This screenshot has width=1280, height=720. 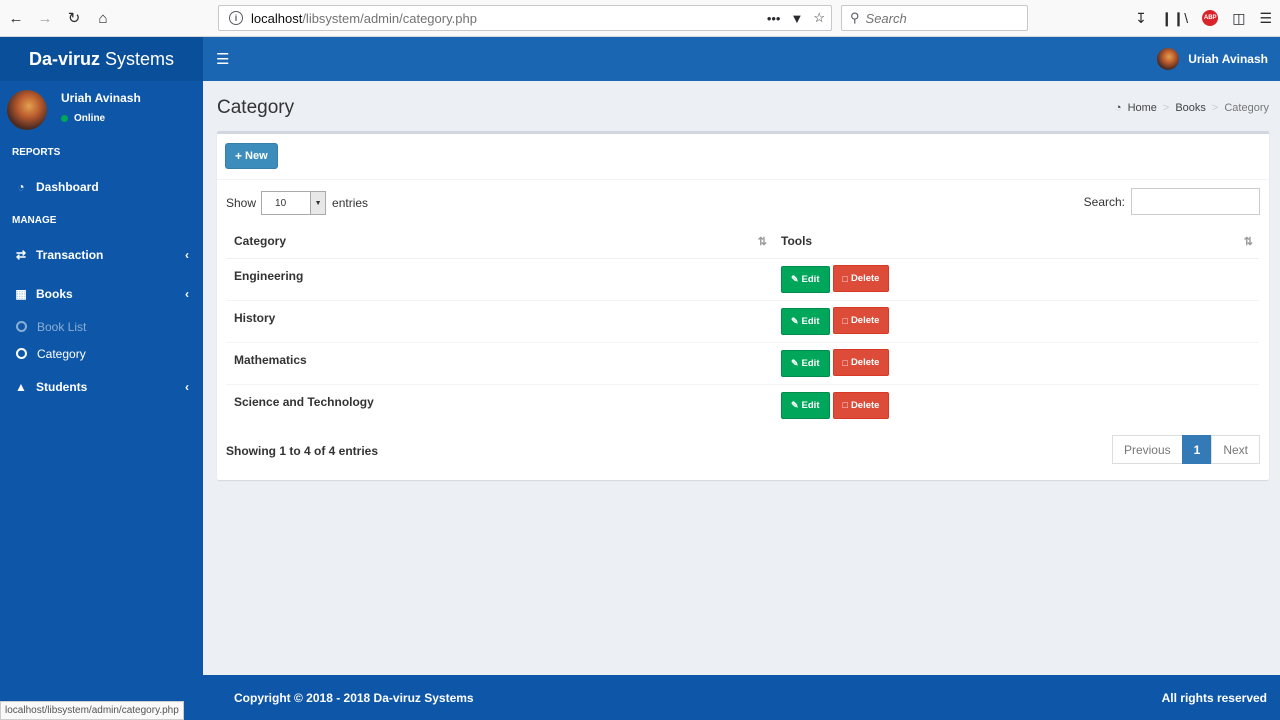 I want to click on search-icon: ⚲, so click(x=855, y=17).